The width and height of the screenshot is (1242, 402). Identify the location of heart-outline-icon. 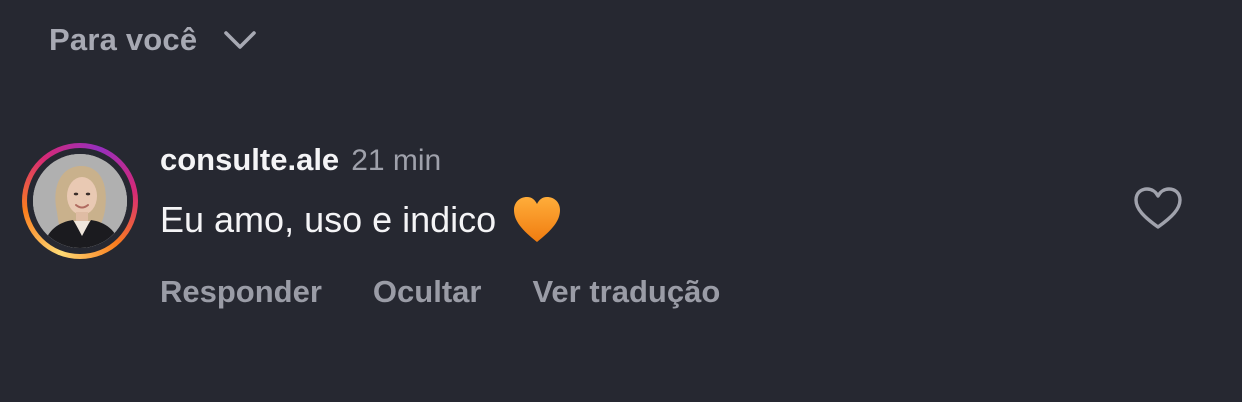
(1158, 212).